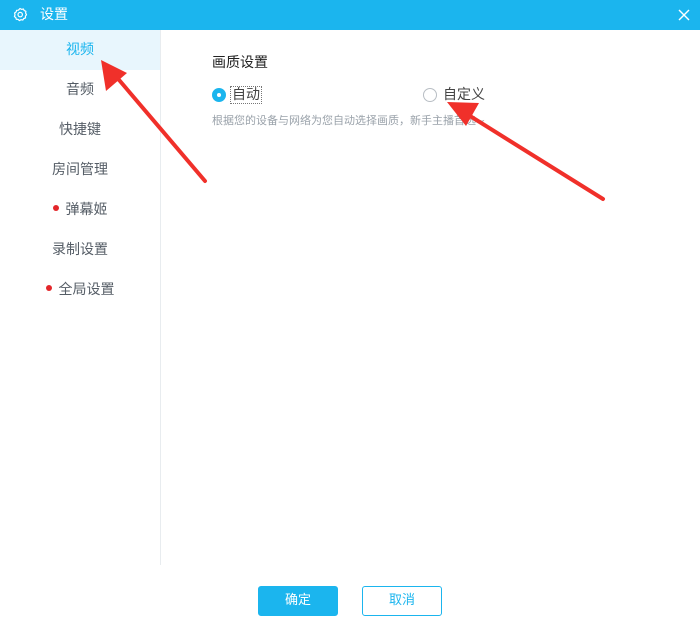 Image resolution: width=700 pixels, height=640 pixels. I want to click on radio-unchecked-icon, so click(430, 95).